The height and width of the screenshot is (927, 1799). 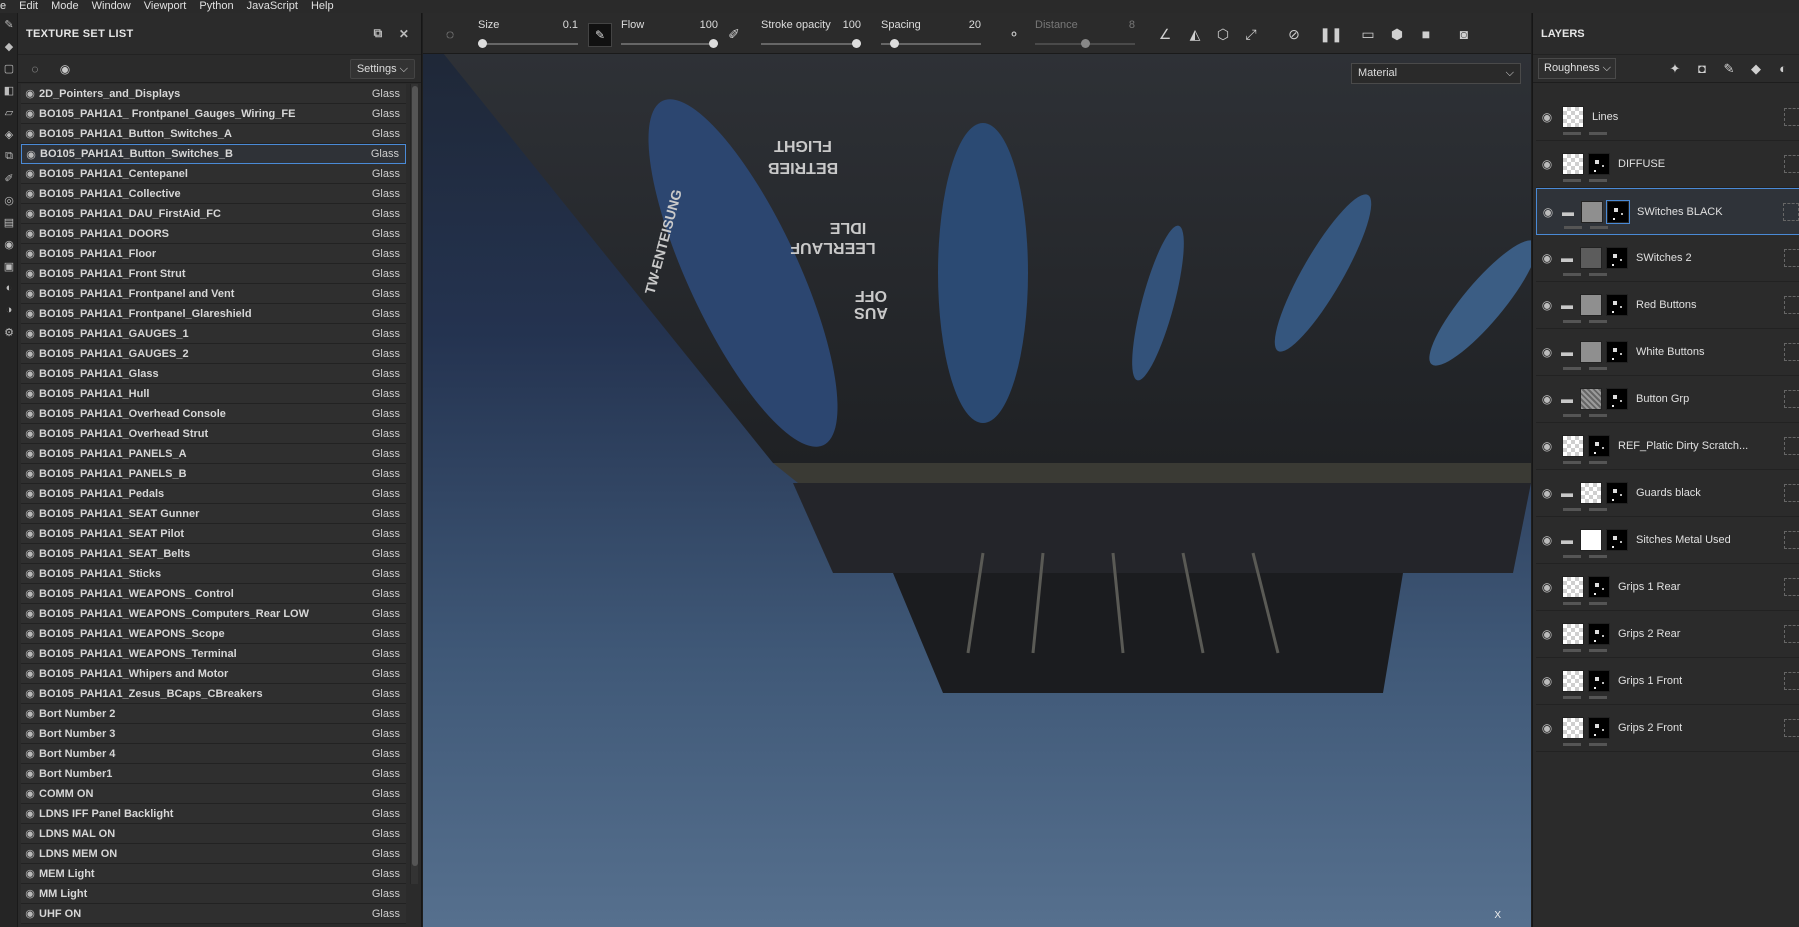 I want to click on annotation-icon: ▤, so click(x=9, y=222).